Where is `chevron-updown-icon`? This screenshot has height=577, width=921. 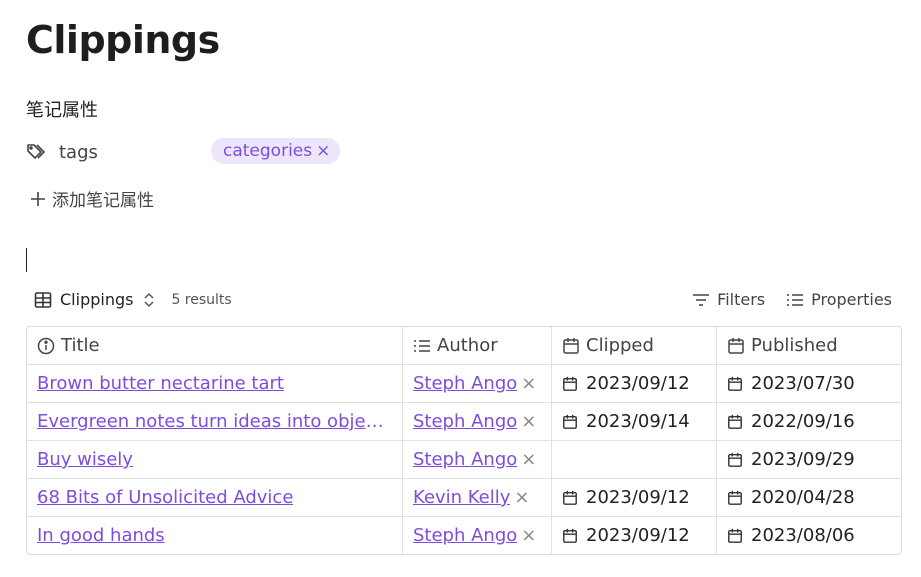
chevron-updown-icon is located at coordinates (149, 300).